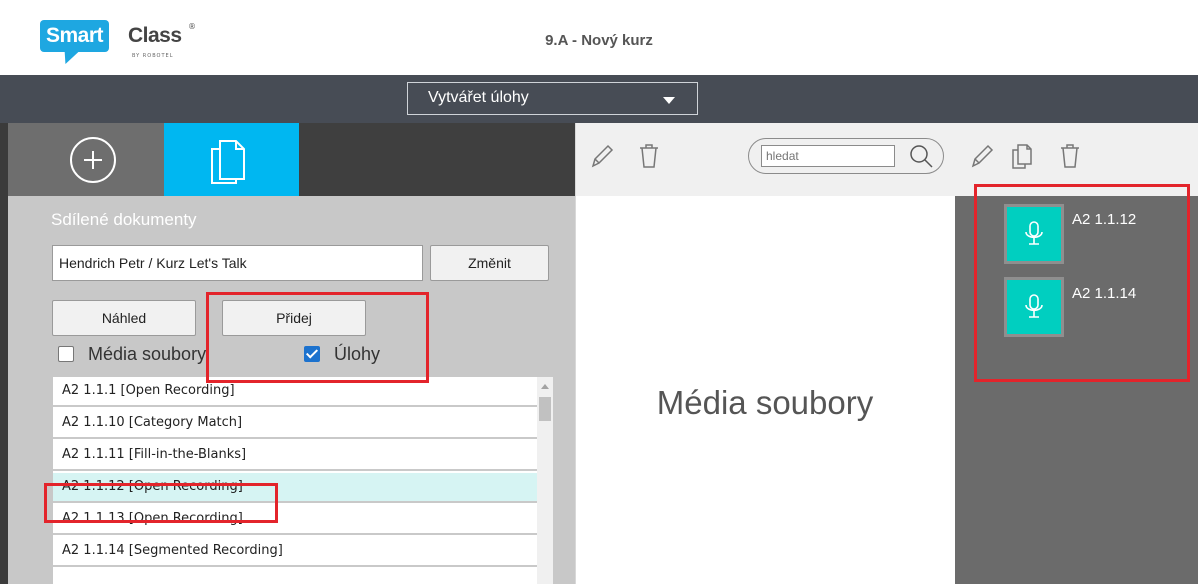 The height and width of the screenshot is (584, 1198). What do you see at coordinates (66, 354) in the screenshot?
I see `checkbox-unchecked` at bounding box center [66, 354].